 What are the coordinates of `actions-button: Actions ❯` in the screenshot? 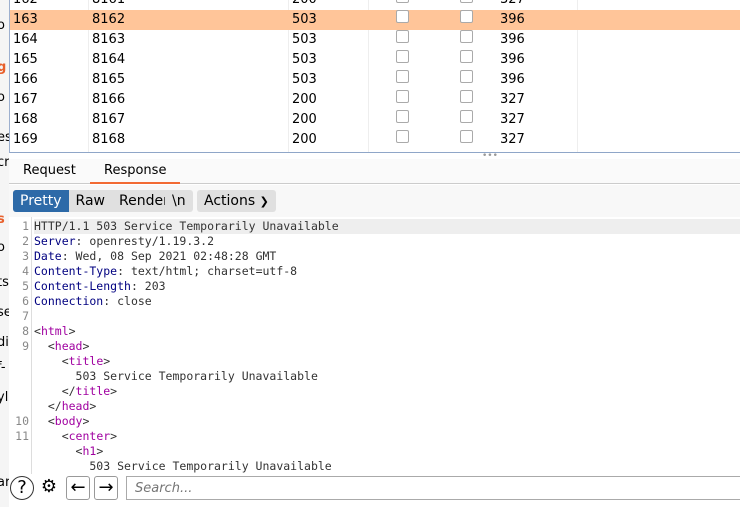 It's located at (236, 201).